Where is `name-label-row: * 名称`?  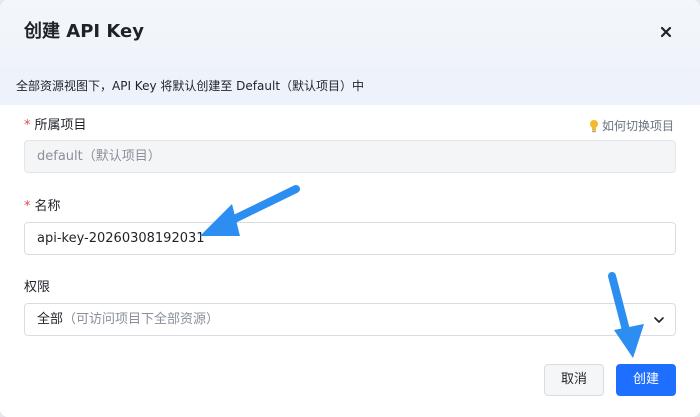
name-label-row: * 名称 is located at coordinates (42, 207).